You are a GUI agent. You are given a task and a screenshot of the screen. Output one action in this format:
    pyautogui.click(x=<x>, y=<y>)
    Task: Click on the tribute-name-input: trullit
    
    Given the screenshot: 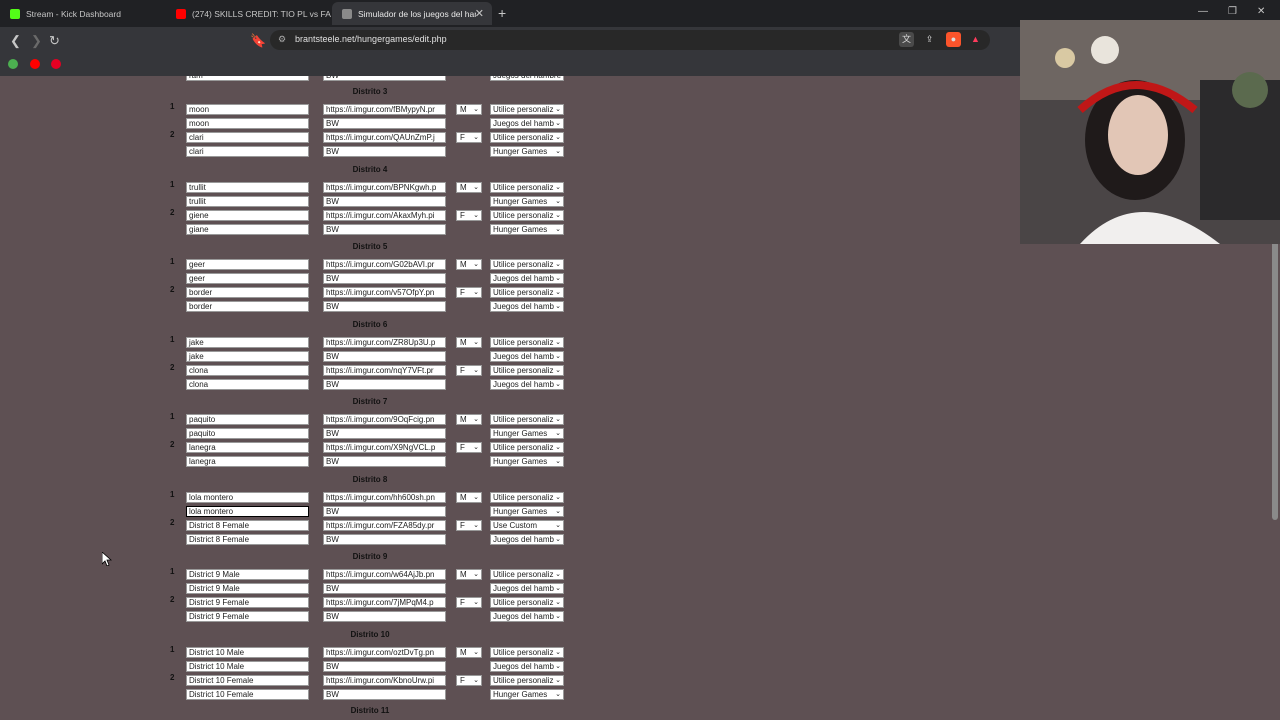 What is the action you would take?
    pyautogui.click(x=247, y=187)
    